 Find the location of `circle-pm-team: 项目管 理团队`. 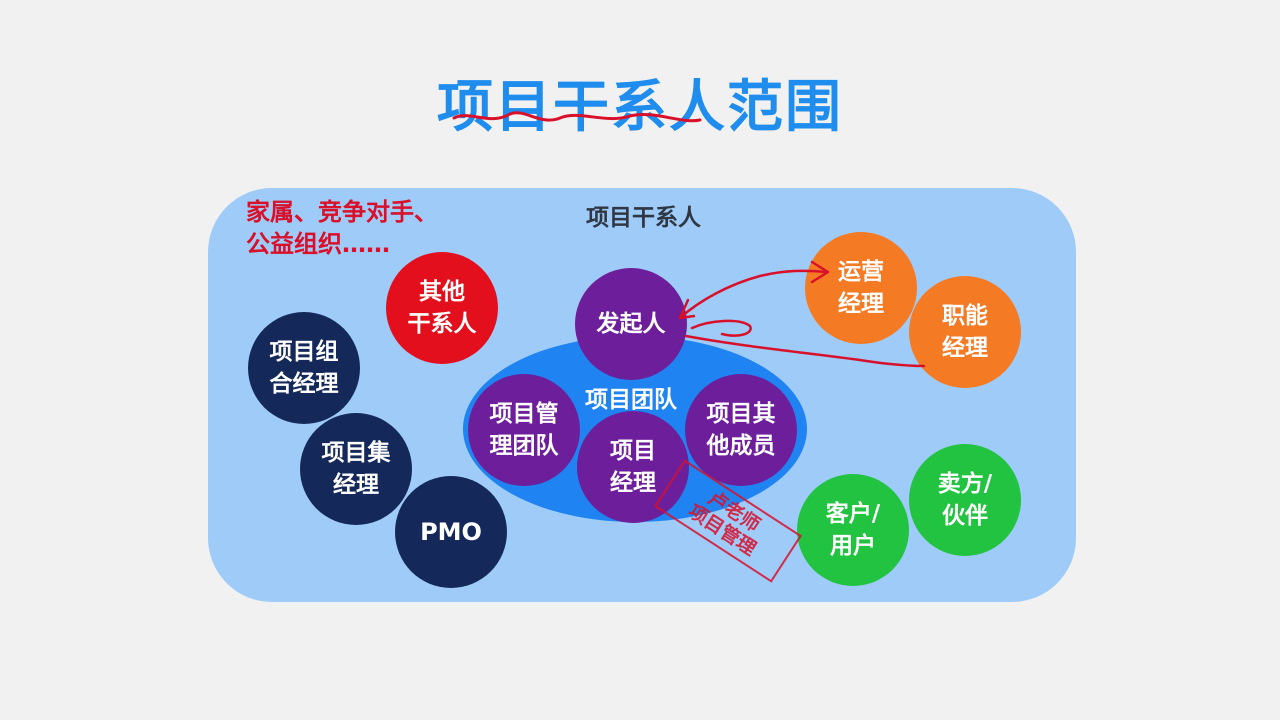

circle-pm-team: 项目管 理团队 is located at coordinates (524, 430).